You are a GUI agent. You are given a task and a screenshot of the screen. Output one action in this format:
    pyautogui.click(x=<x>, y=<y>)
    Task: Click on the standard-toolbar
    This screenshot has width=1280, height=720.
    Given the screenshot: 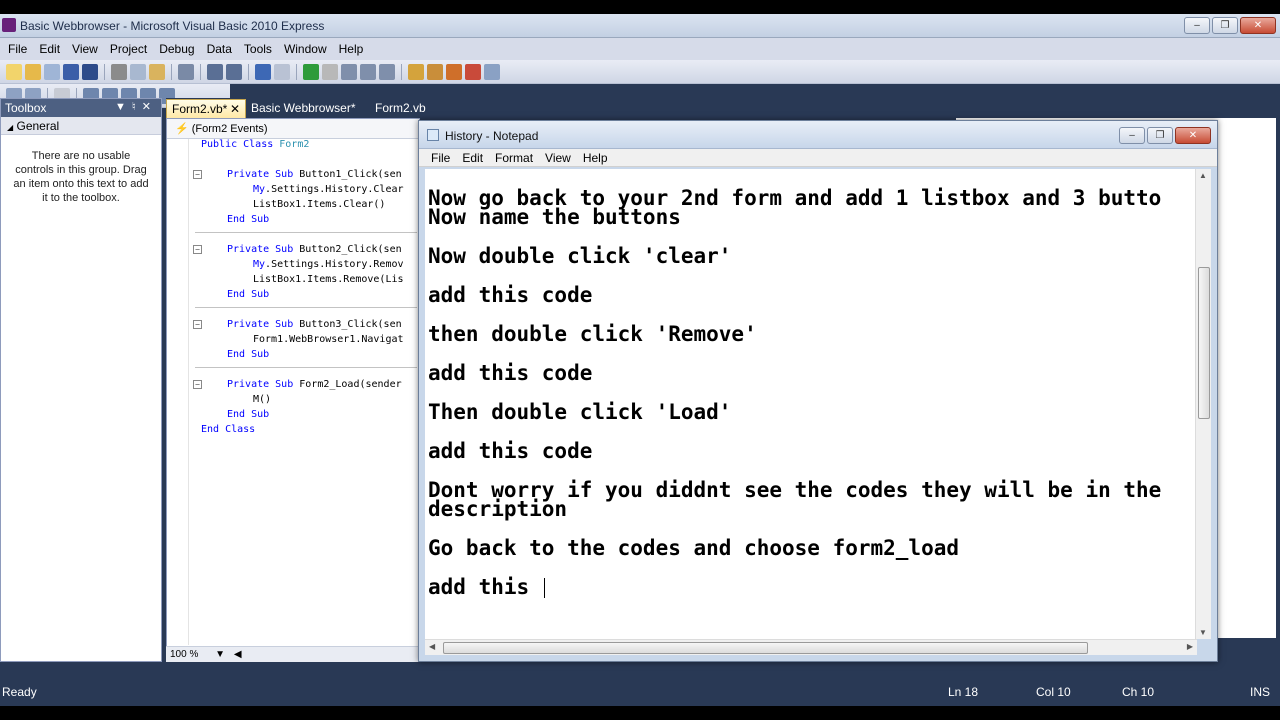 What is the action you would take?
    pyautogui.click(x=640, y=72)
    